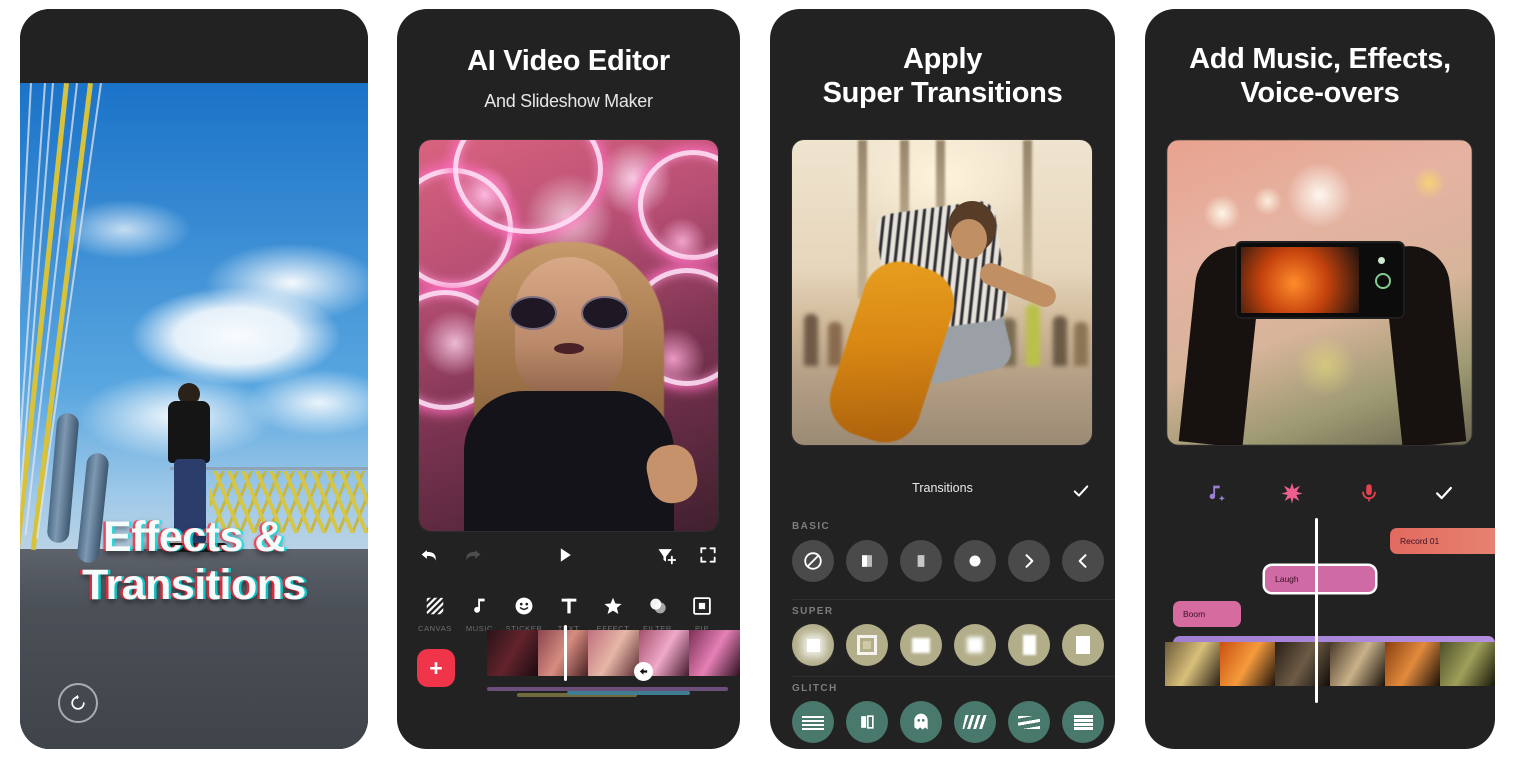 This screenshot has height=757, width=1513. I want to click on tool-filter: FILTER, so click(658, 614).